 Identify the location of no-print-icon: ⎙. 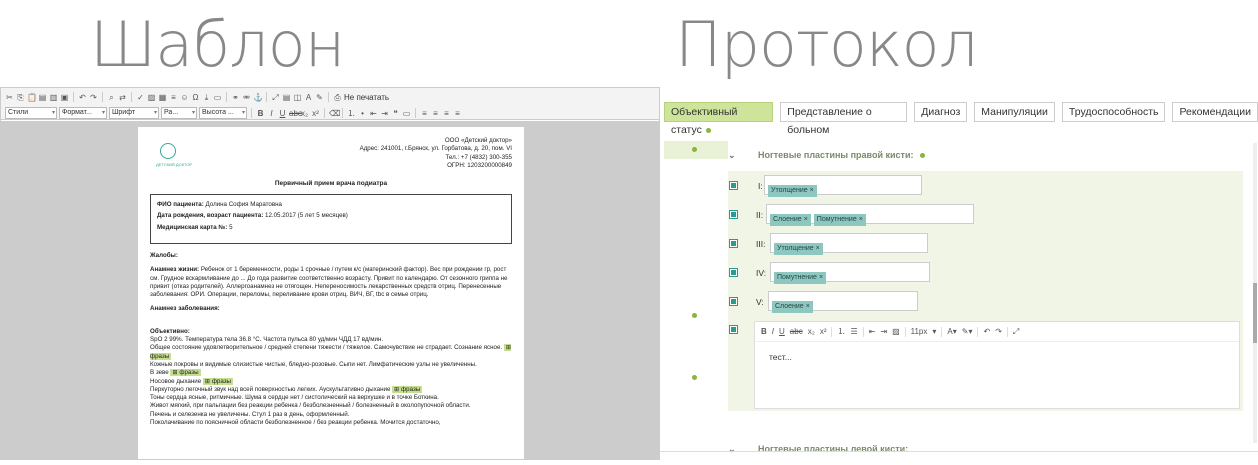
(337, 97).